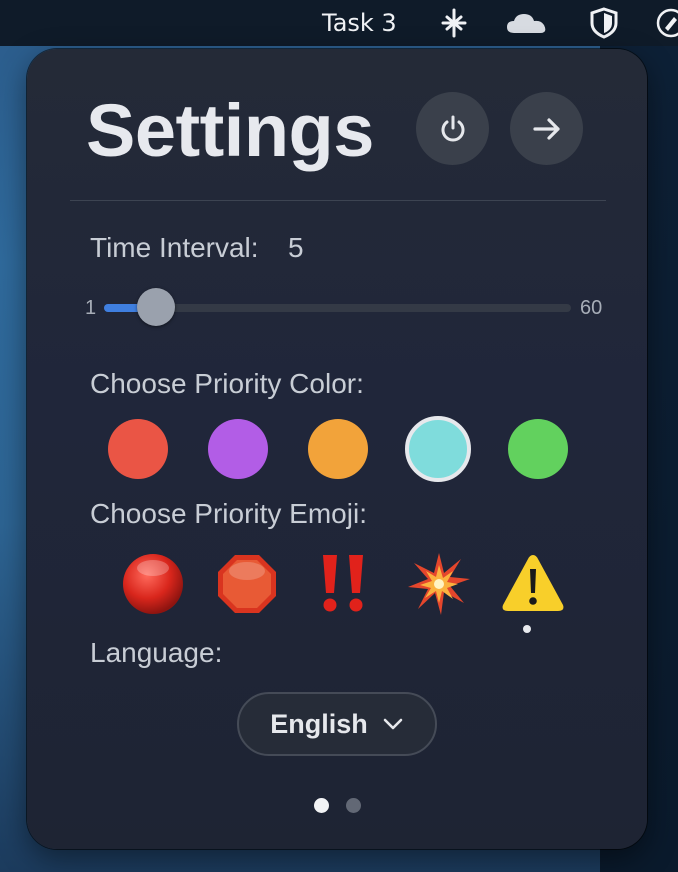 The width and height of the screenshot is (678, 872). Describe the element at coordinates (319, 723) in the screenshot. I see `language-selected-value: English` at that location.